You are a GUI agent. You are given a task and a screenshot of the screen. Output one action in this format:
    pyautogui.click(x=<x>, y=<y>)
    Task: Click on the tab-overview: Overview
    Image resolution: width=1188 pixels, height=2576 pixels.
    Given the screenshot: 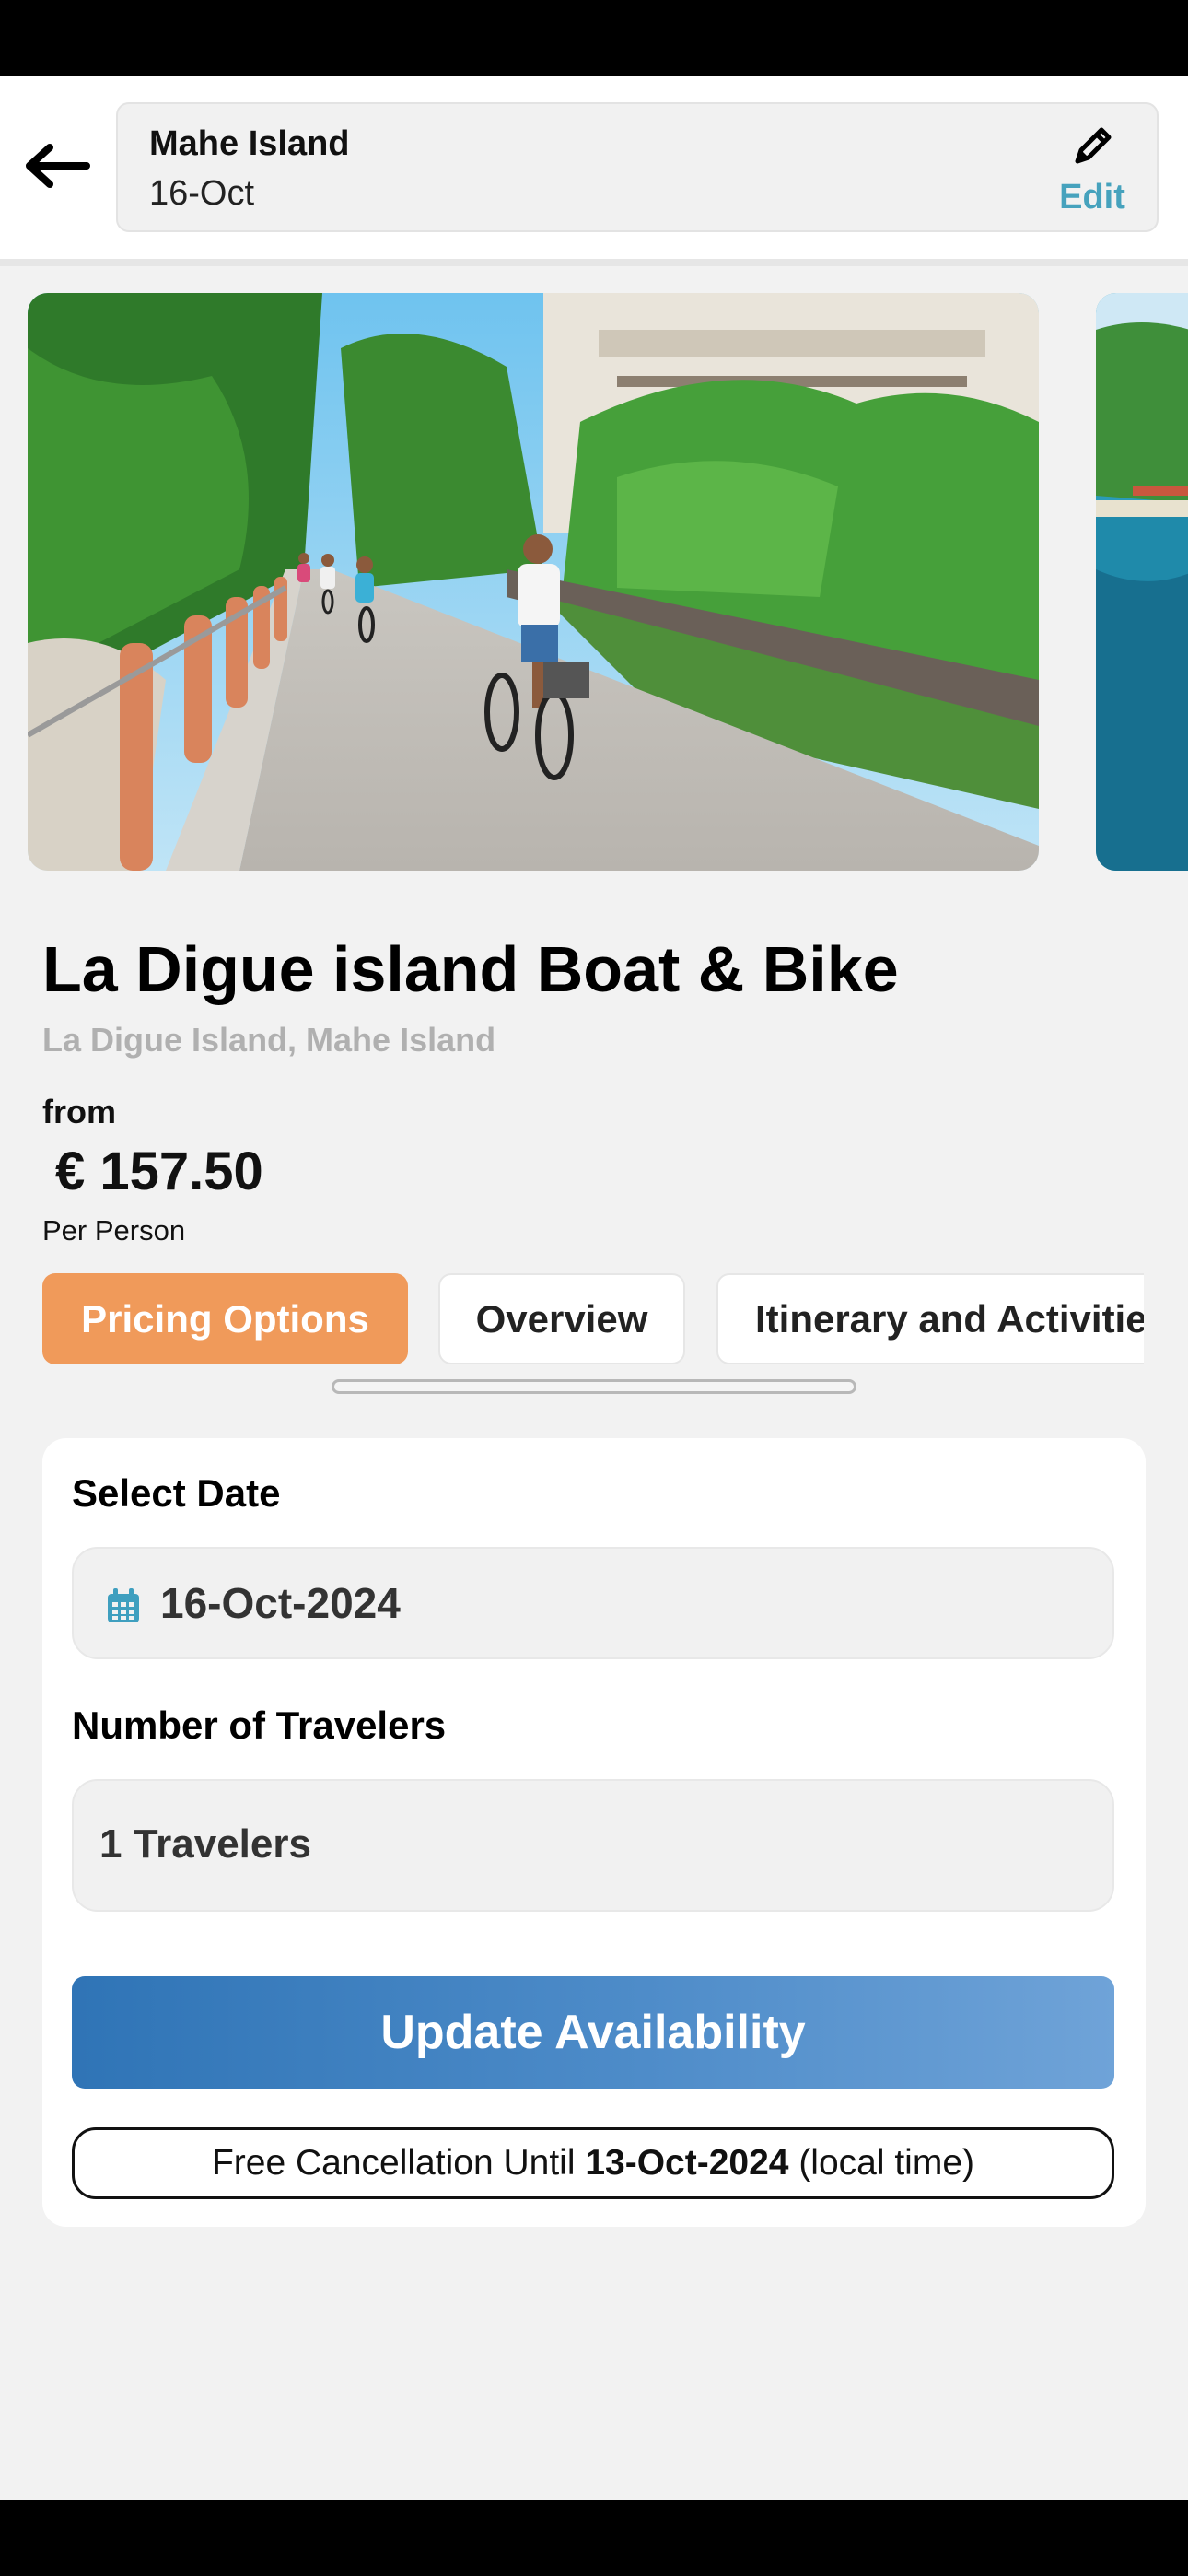 What is the action you would take?
    pyautogui.click(x=561, y=1318)
    